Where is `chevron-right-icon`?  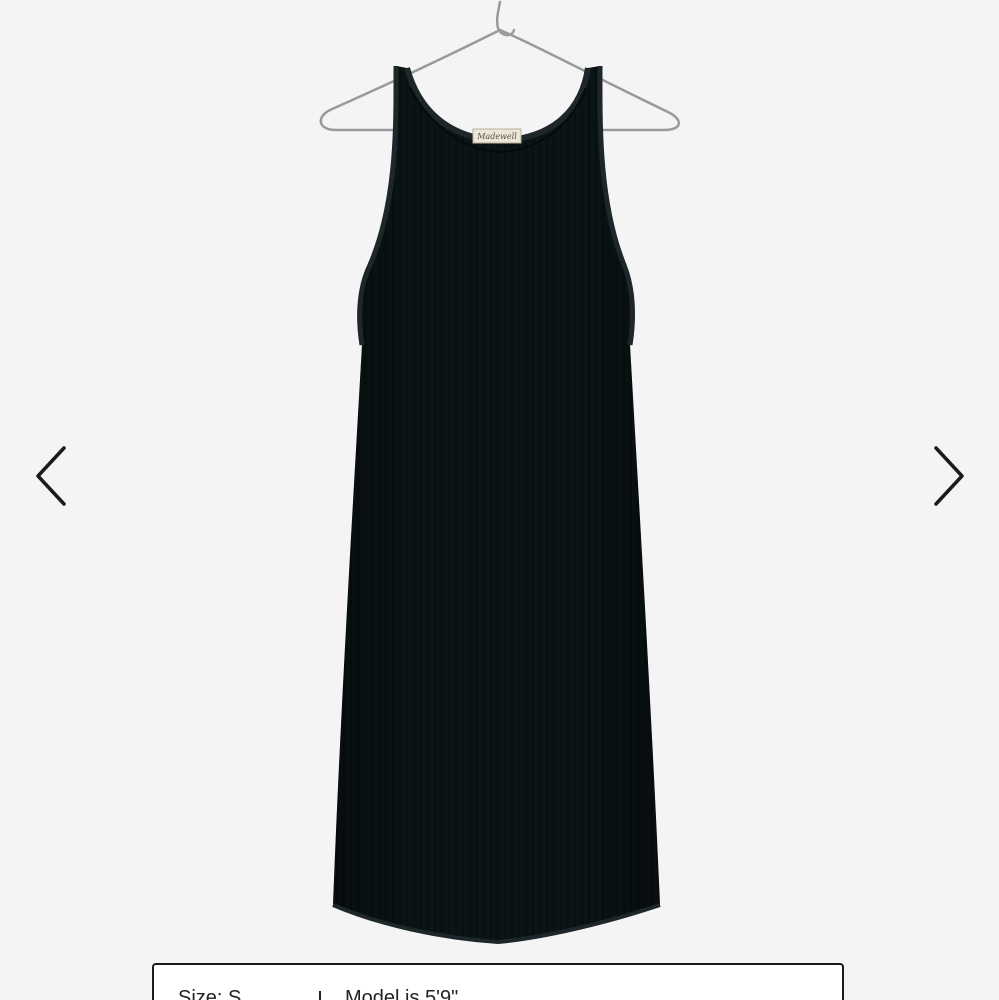
chevron-right-icon is located at coordinates (949, 476).